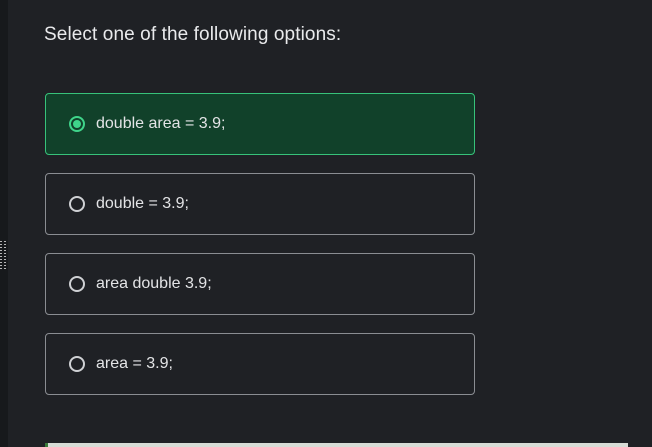 Image resolution: width=652 pixels, height=447 pixels. What do you see at coordinates (161, 123) in the screenshot?
I see `option-label: double area = 3.9;` at bounding box center [161, 123].